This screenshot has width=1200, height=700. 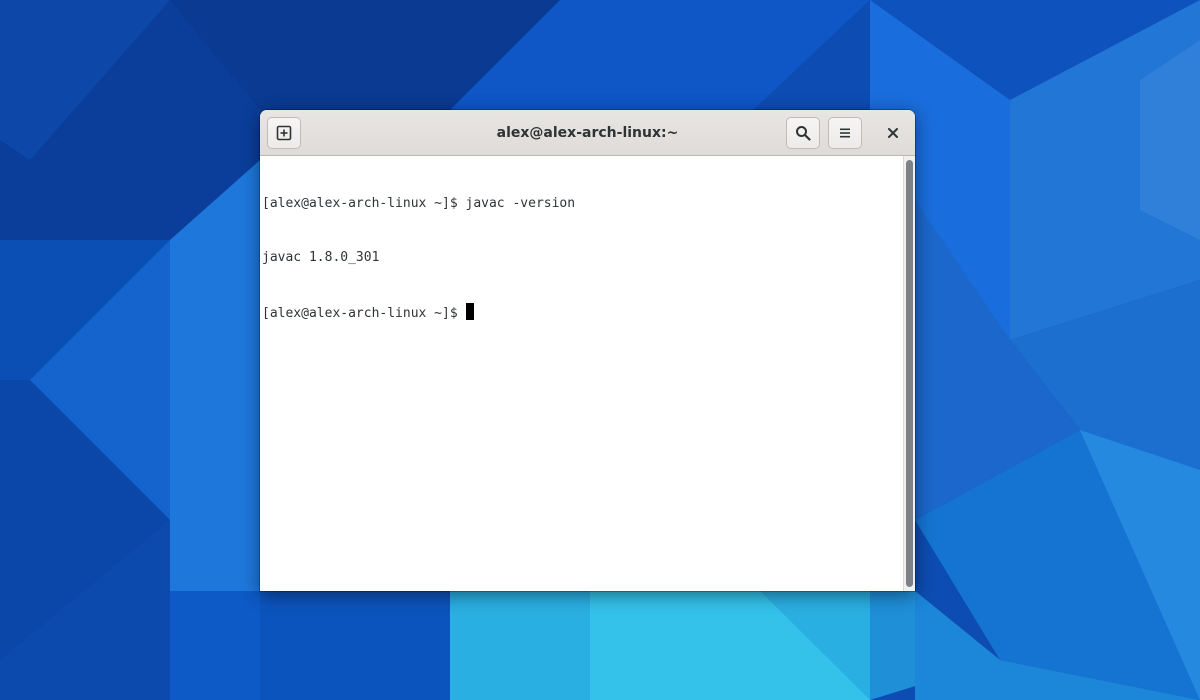 I want to click on scrollbar, so click(x=909, y=373).